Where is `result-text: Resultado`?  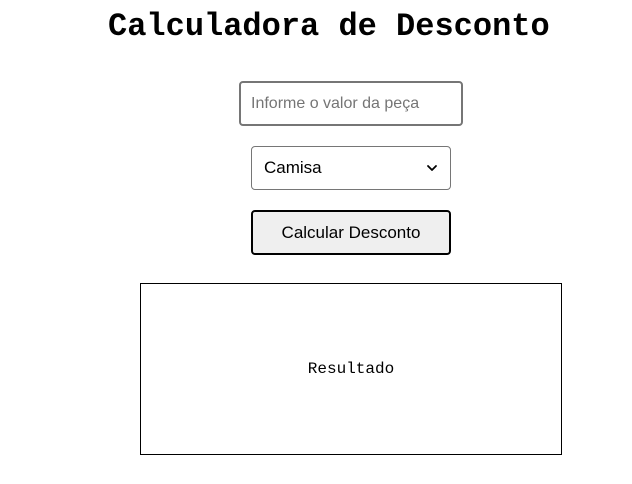 result-text: Resultado is located at coordinates (351, 369).